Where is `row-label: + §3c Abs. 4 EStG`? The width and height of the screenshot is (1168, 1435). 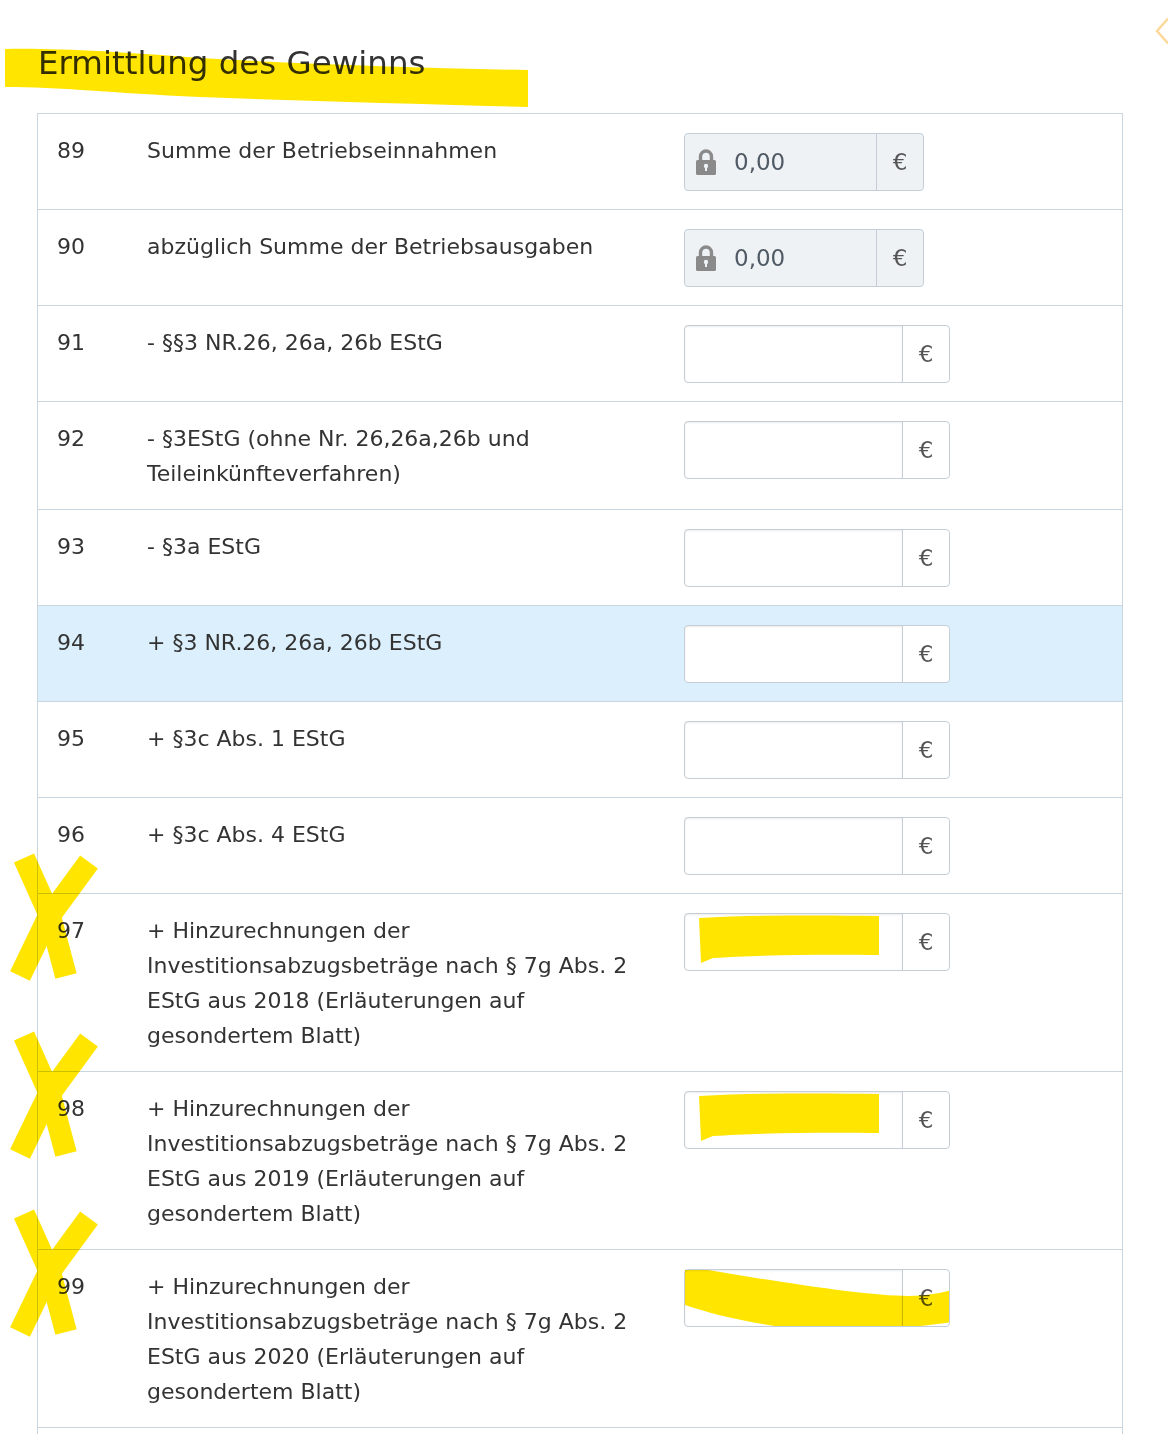
row-label: + §3c Abs. 4 EStG is located at coordinates (247, 835).